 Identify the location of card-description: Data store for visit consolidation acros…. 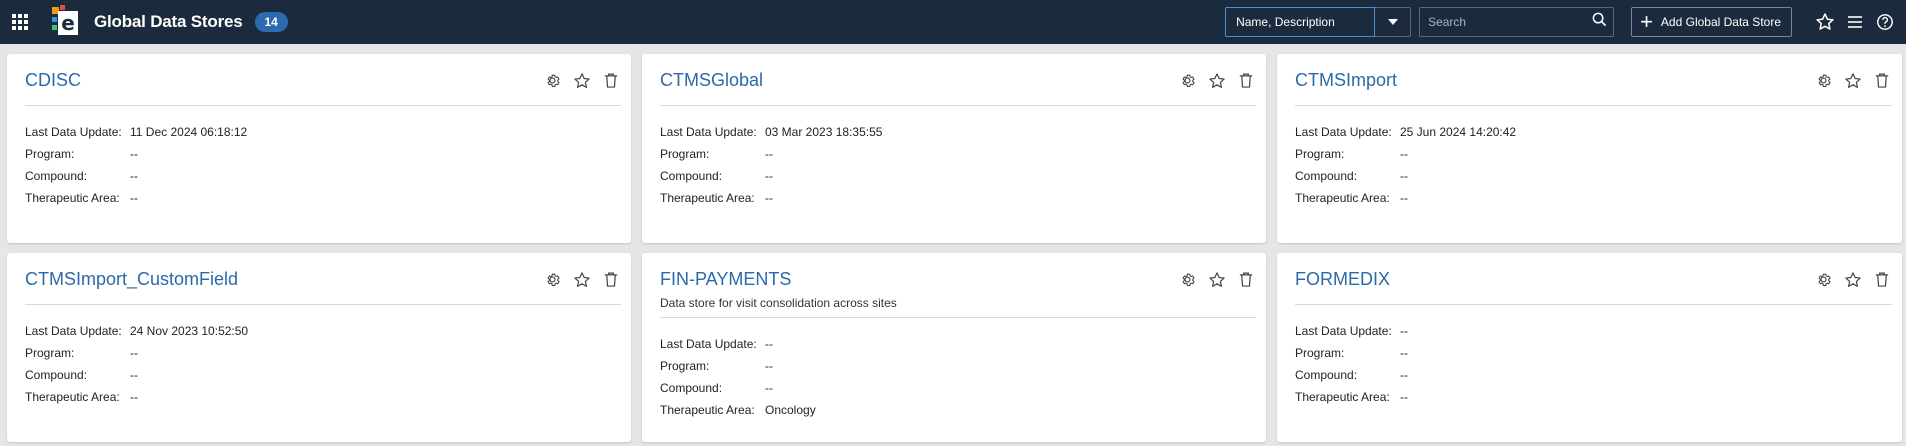
(778, 303).